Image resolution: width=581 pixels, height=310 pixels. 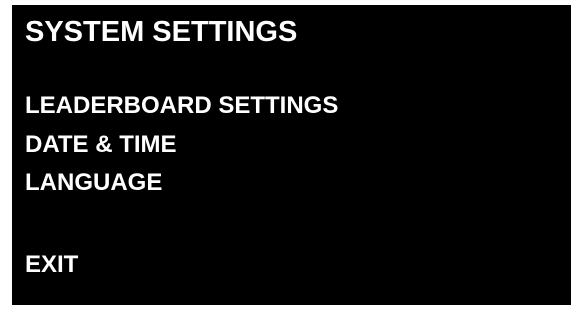 I want to click on exit-button: EXIT, so click(x=51, y=265).